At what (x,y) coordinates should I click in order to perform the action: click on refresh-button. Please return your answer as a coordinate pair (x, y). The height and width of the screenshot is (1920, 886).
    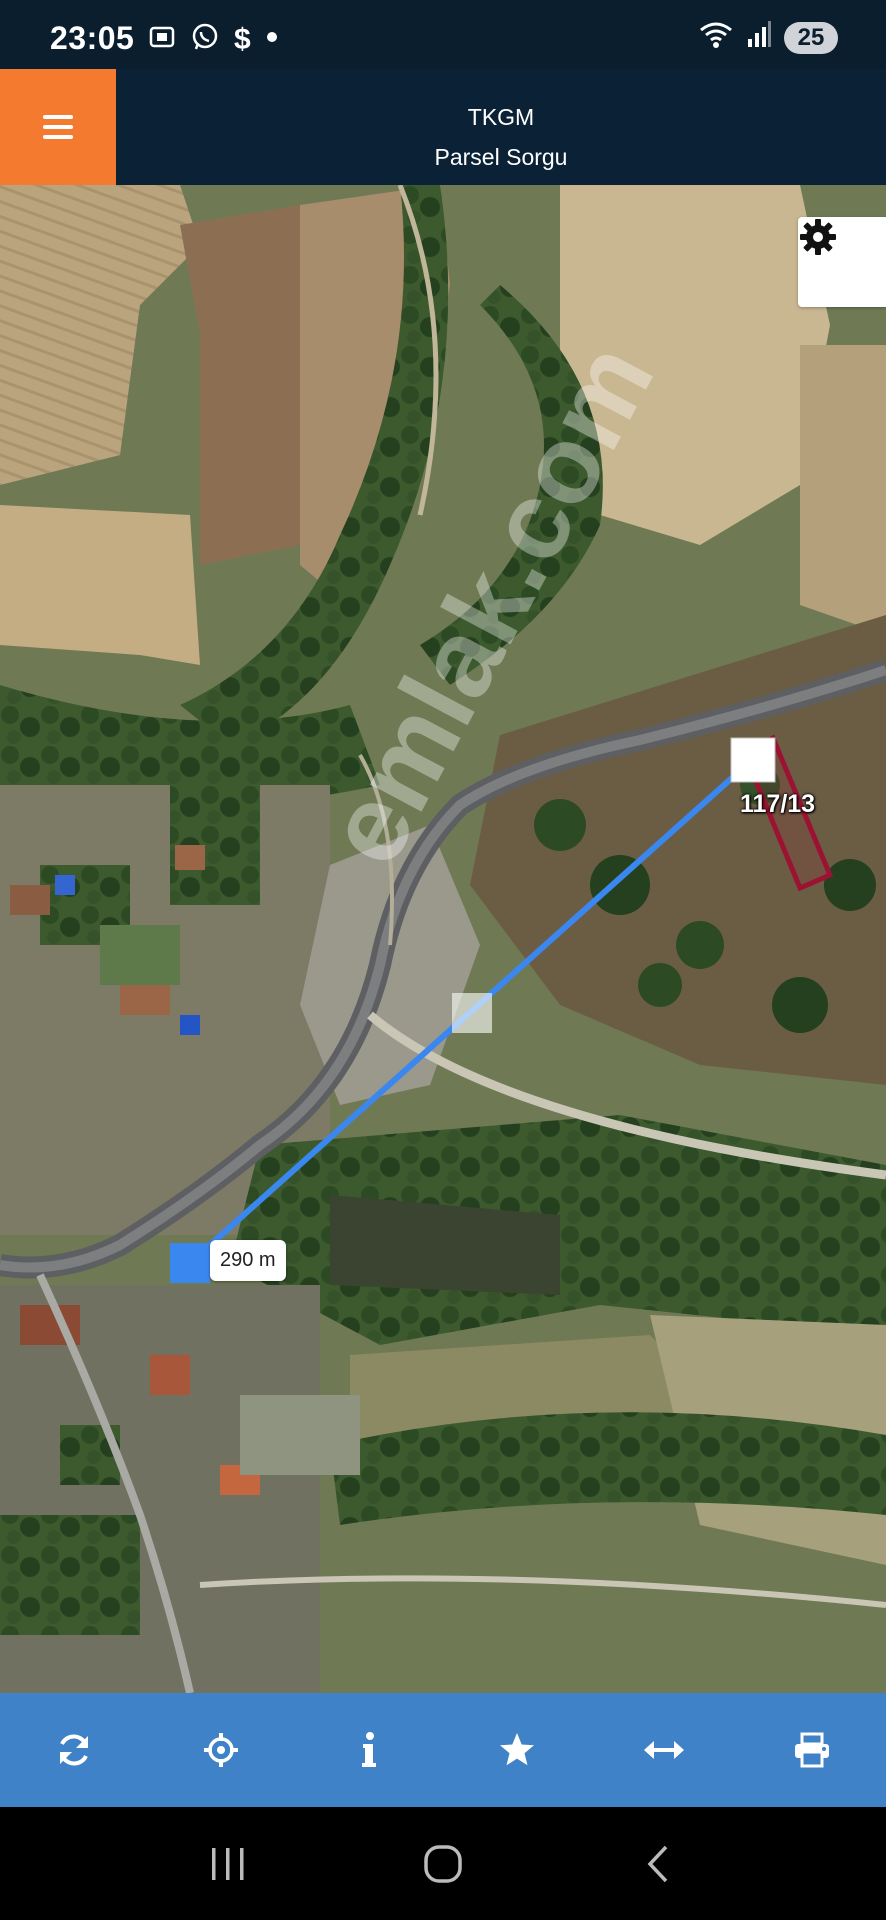
    Looking at the image, I should click on (74, 1750).